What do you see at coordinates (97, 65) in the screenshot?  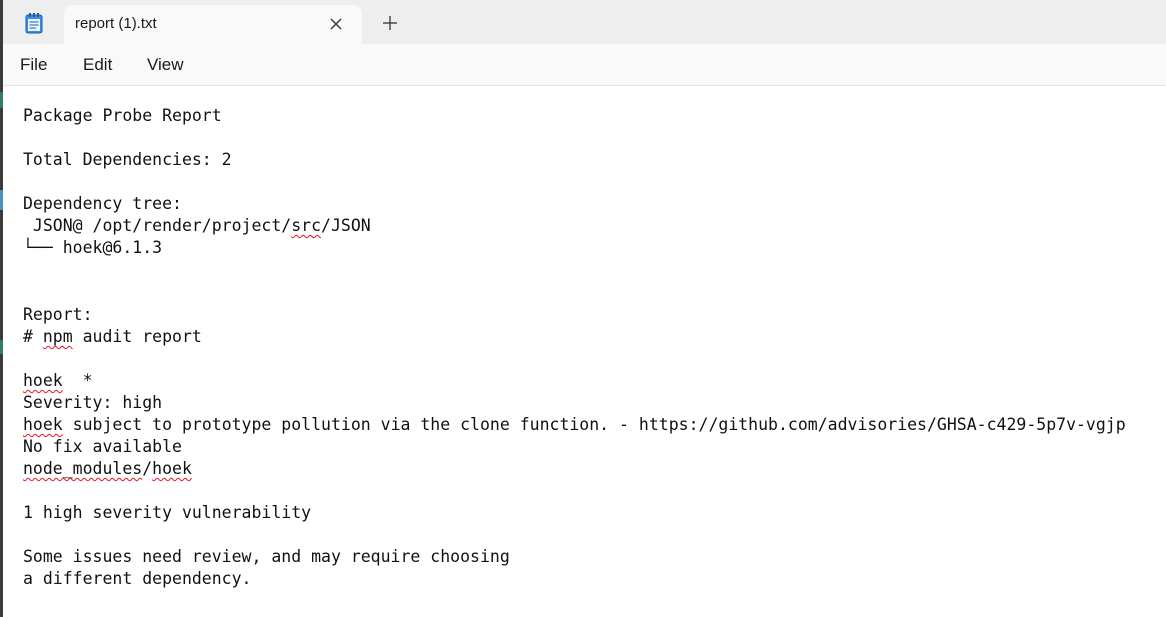 I see `menu-edit: Edit` at bounding box center [97, 65].